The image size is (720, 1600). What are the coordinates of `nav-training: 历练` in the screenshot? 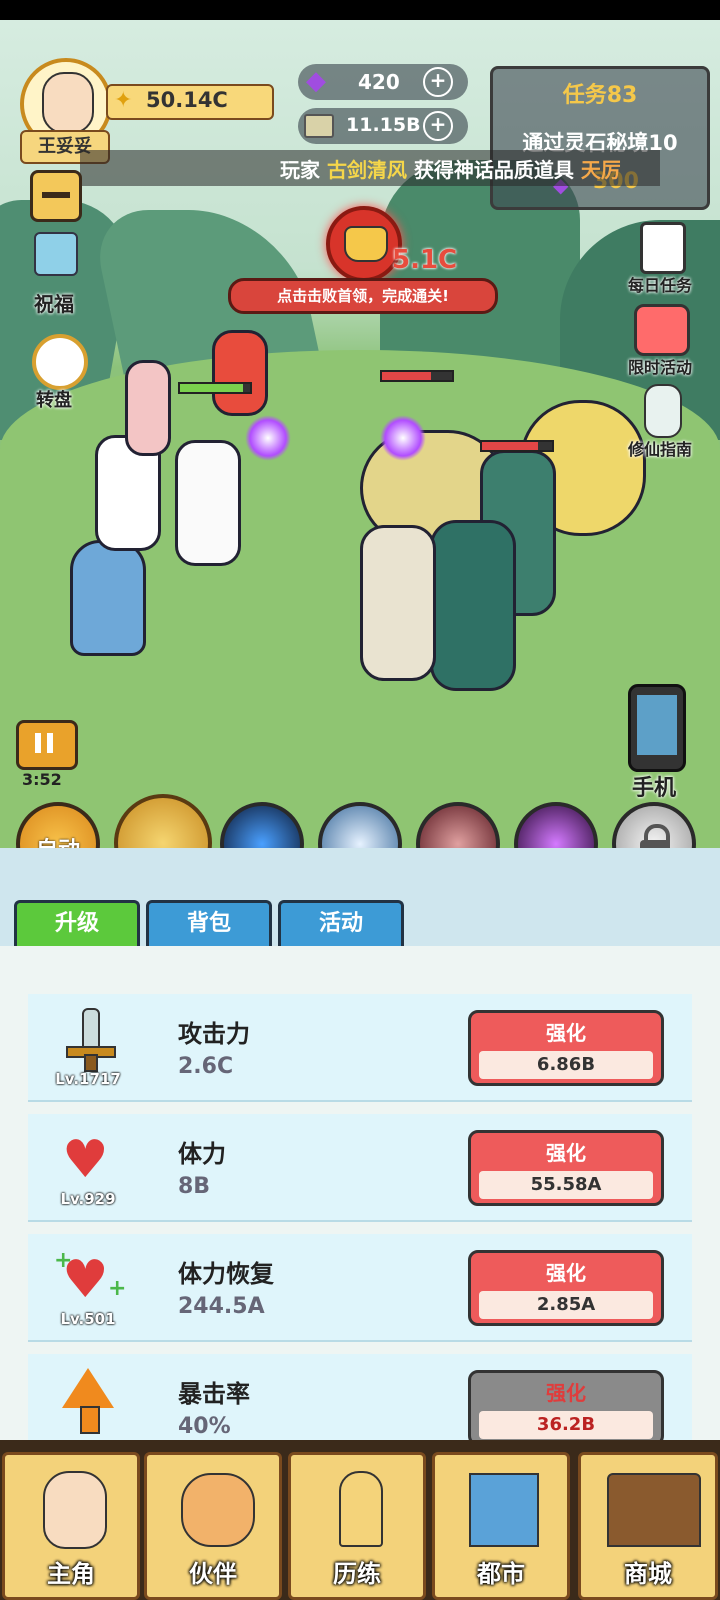 It's located at (357, 1526).